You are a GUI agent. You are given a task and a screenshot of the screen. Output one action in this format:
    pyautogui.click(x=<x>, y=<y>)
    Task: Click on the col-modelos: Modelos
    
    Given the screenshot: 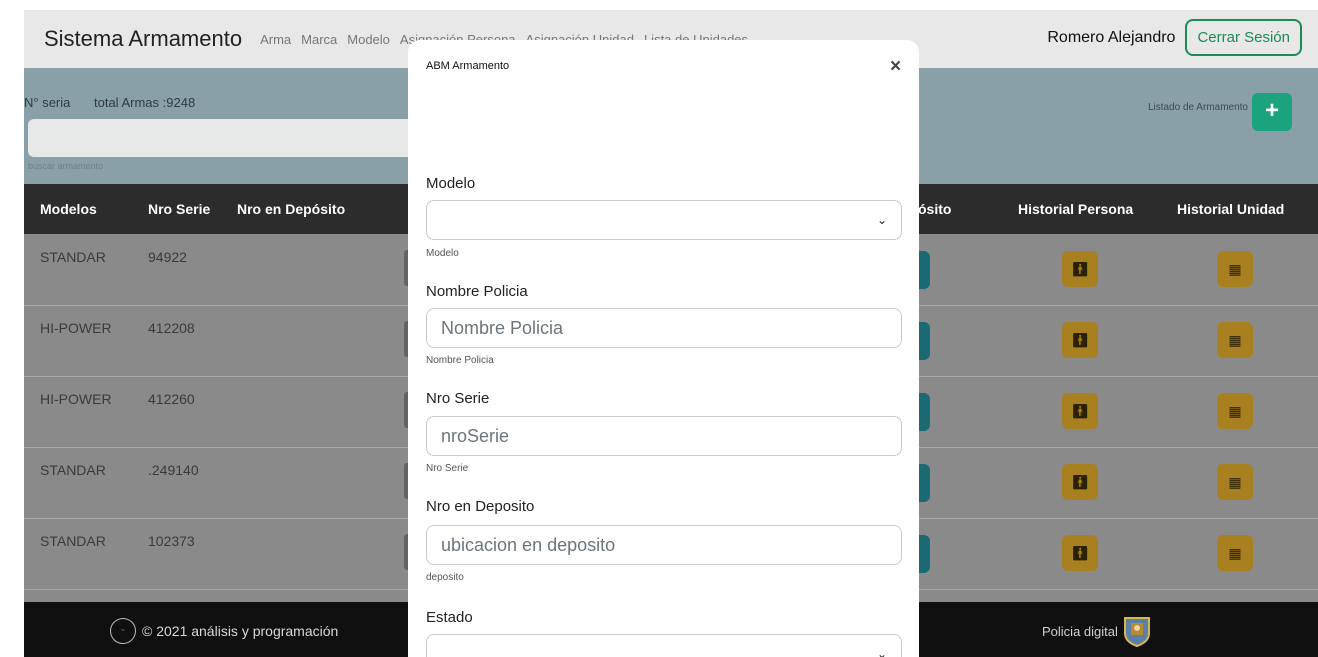 What is the action you would take?
    pyautogui.click(x=68, y=209)
    